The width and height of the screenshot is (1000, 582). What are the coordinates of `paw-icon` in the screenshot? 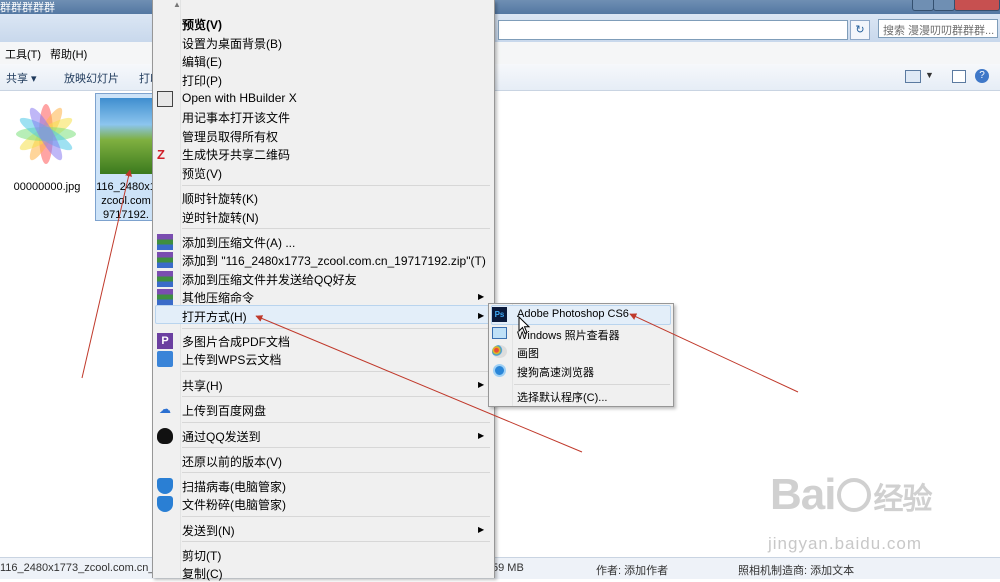 It's located at (854, 495).